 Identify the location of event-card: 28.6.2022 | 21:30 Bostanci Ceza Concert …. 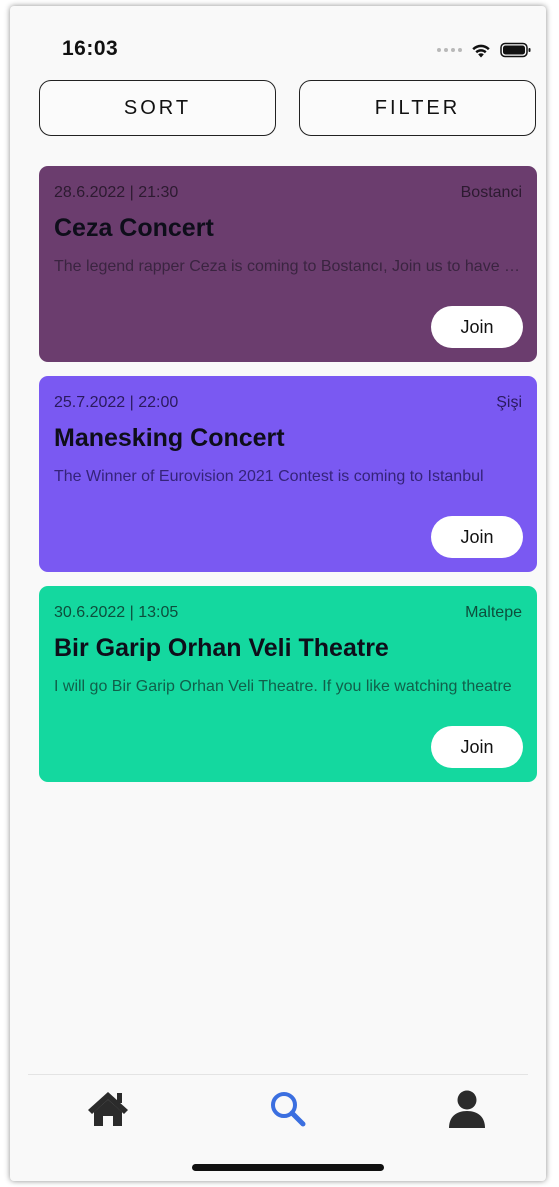
(288, 264).